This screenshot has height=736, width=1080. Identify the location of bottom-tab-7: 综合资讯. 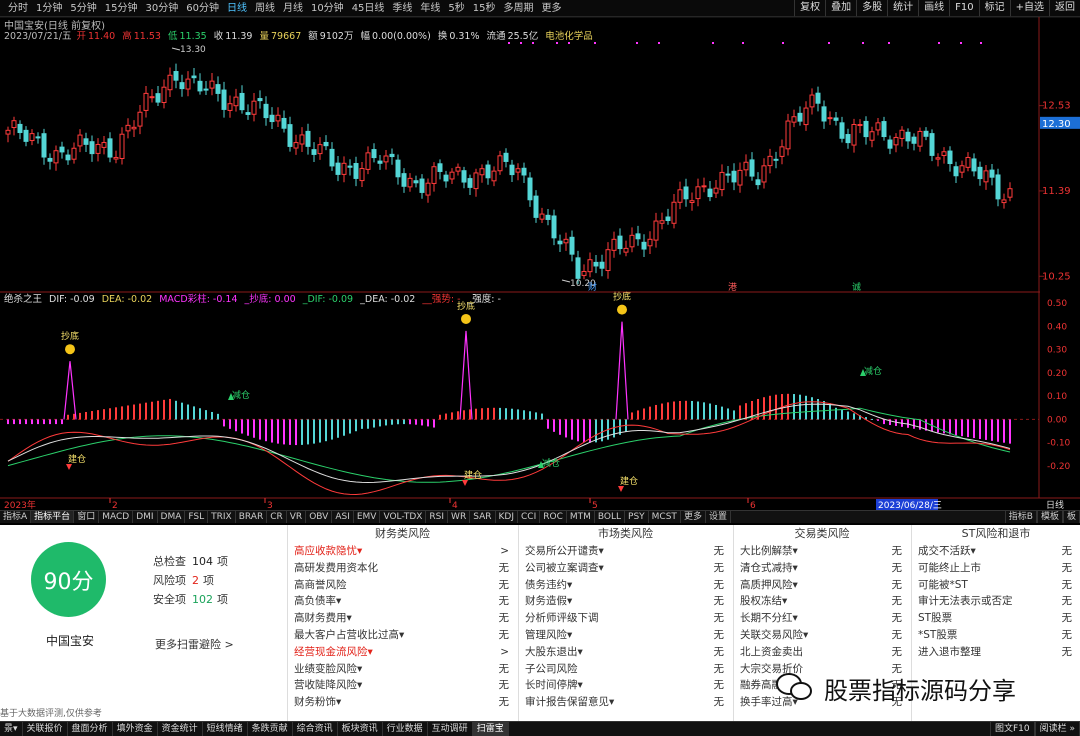
(315, 729).